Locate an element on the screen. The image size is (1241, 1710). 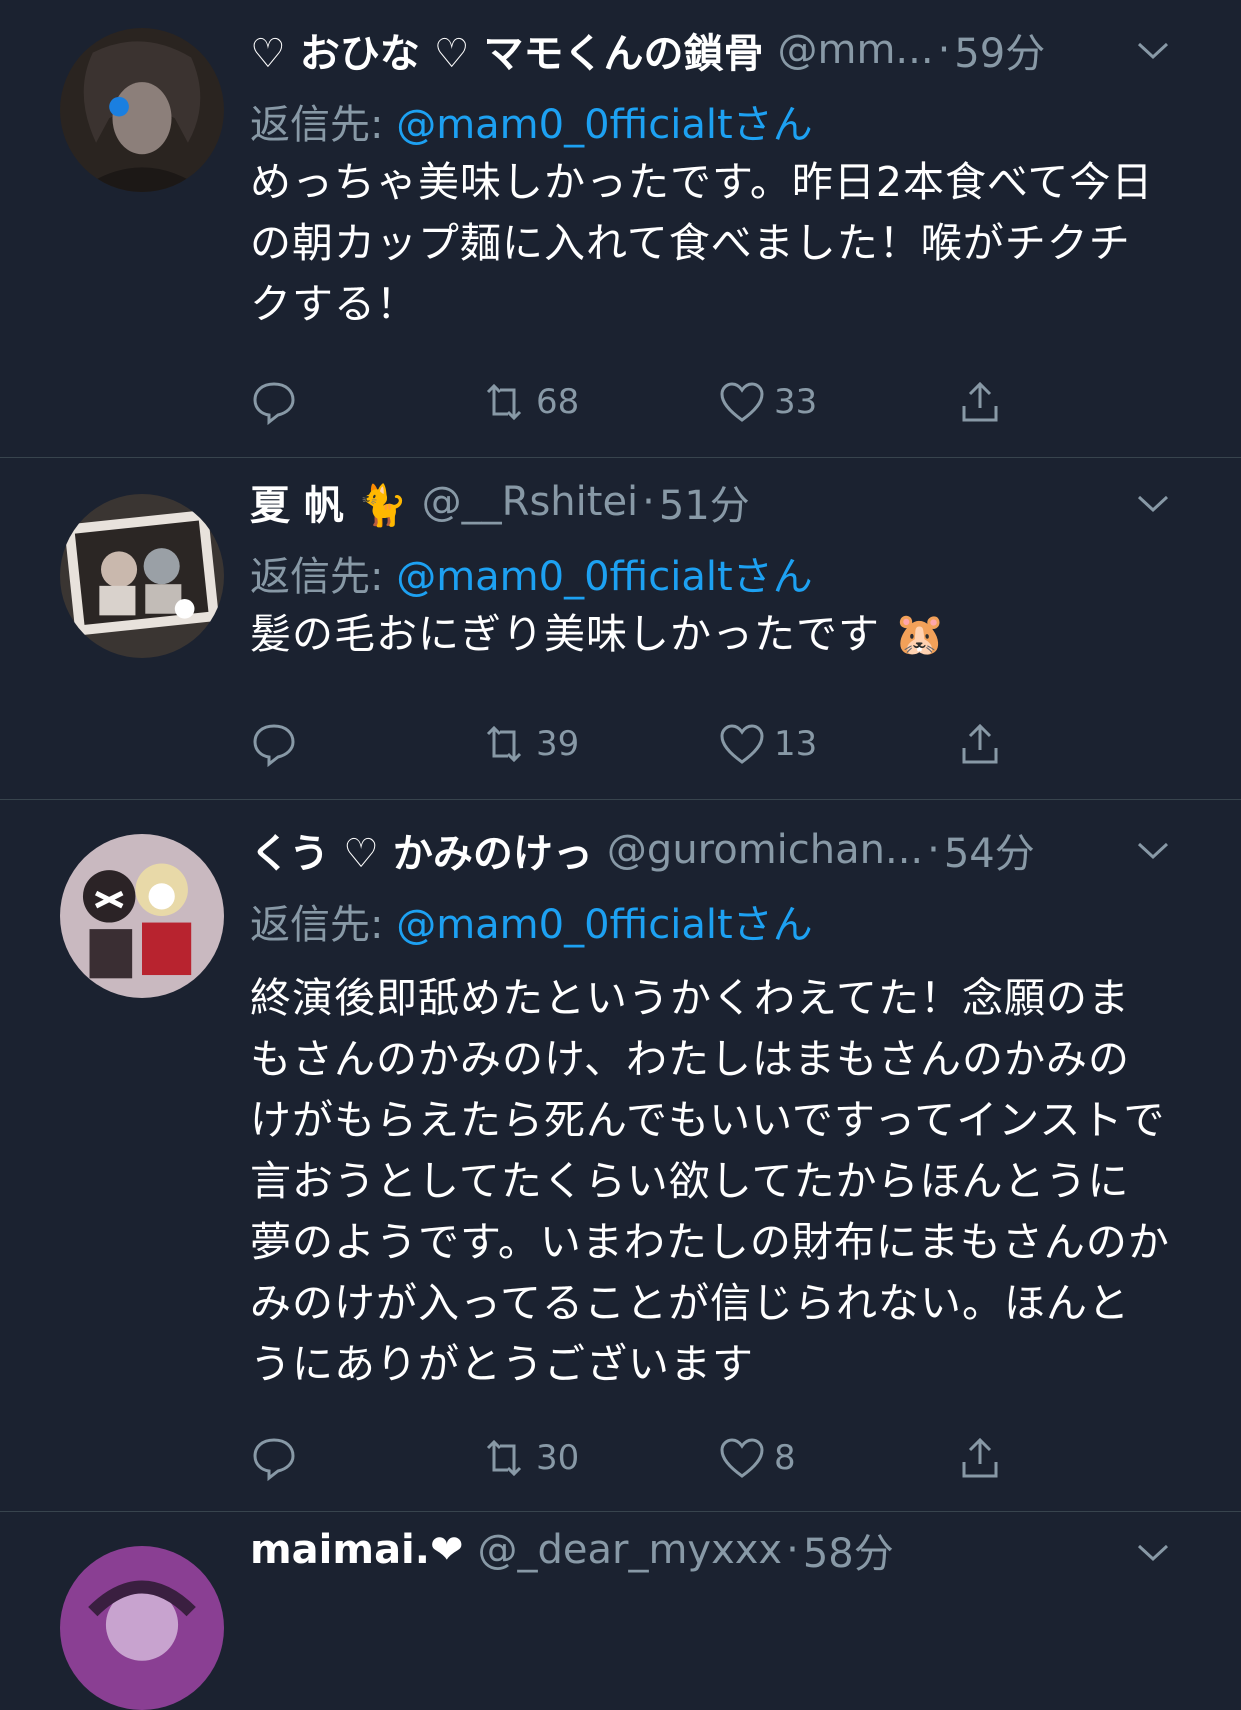
timestamp: 59分 is located at coordinates (999, 50).